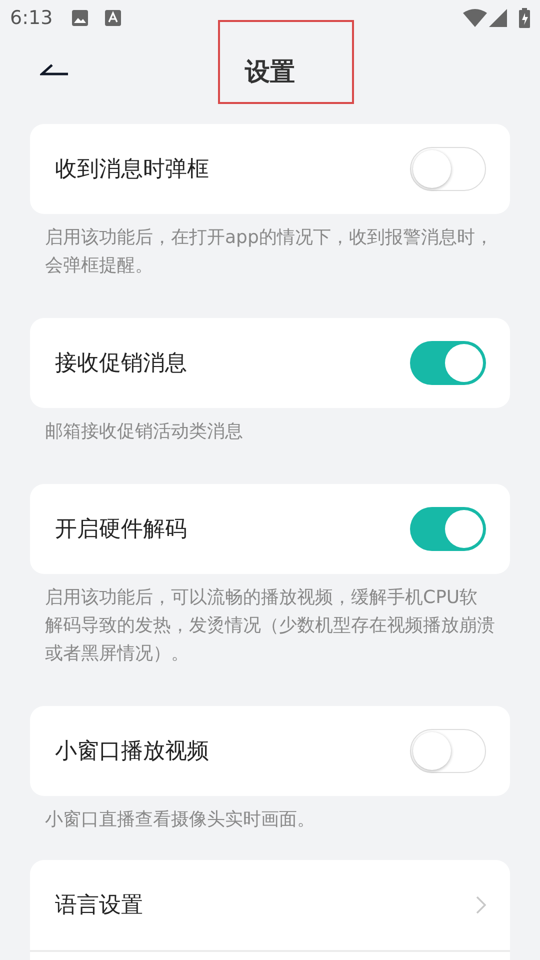  I want to click on status-time: 6:13, so click(31, 18).